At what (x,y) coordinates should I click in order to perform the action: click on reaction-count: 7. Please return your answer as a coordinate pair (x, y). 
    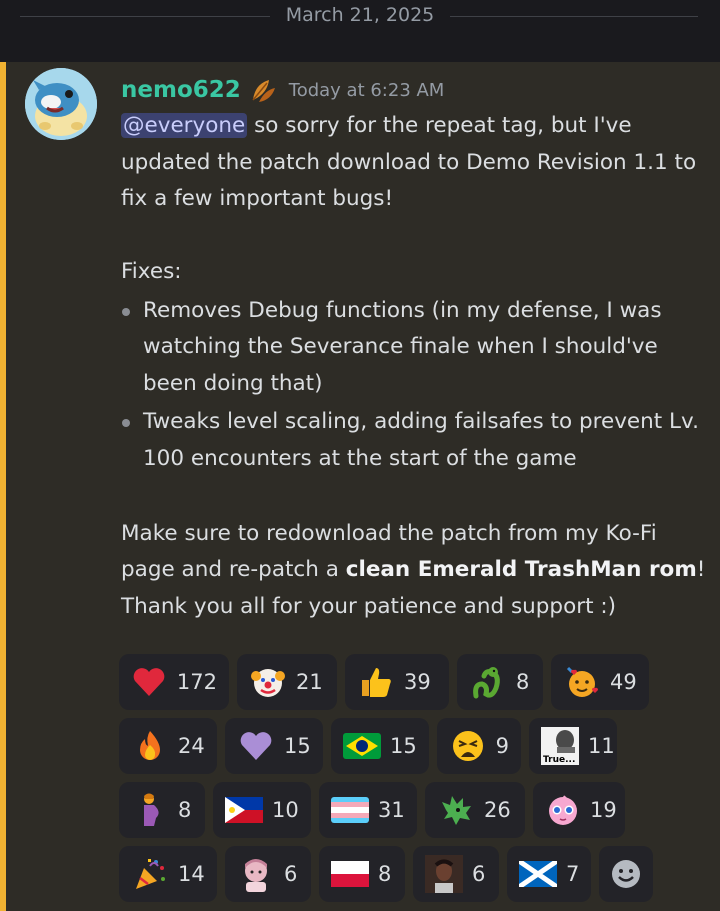
    Looking at the image, I should click on (573, 874).